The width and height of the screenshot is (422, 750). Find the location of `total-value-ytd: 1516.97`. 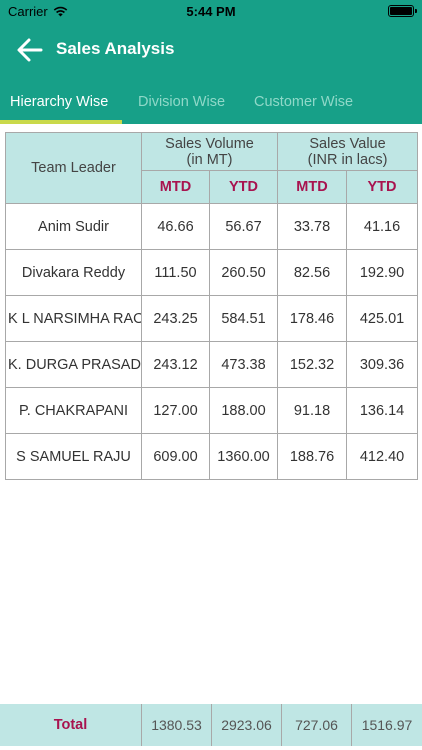

total-value-ytd: 1516.97 is located at coordinates (386, 725).